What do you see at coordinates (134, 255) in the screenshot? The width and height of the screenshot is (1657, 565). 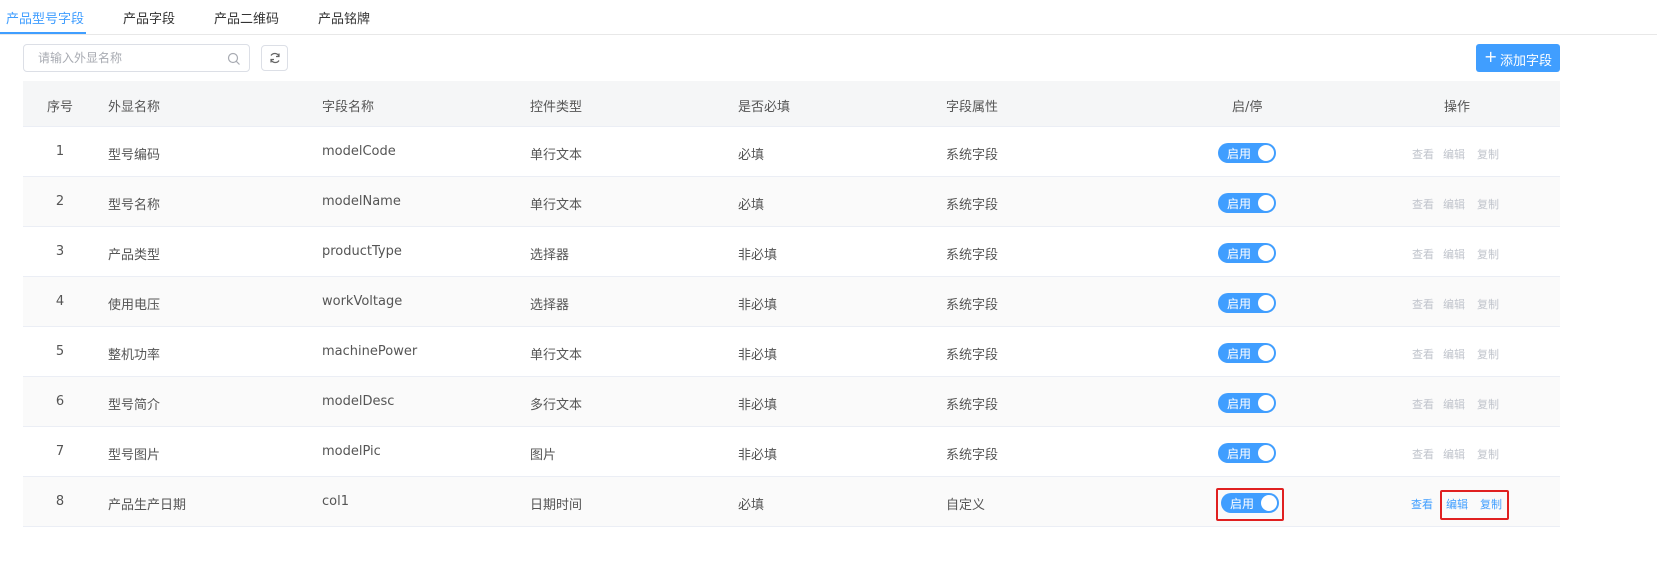 I see `cell-display-name: 产品类型` at bounding box center [134, 255].